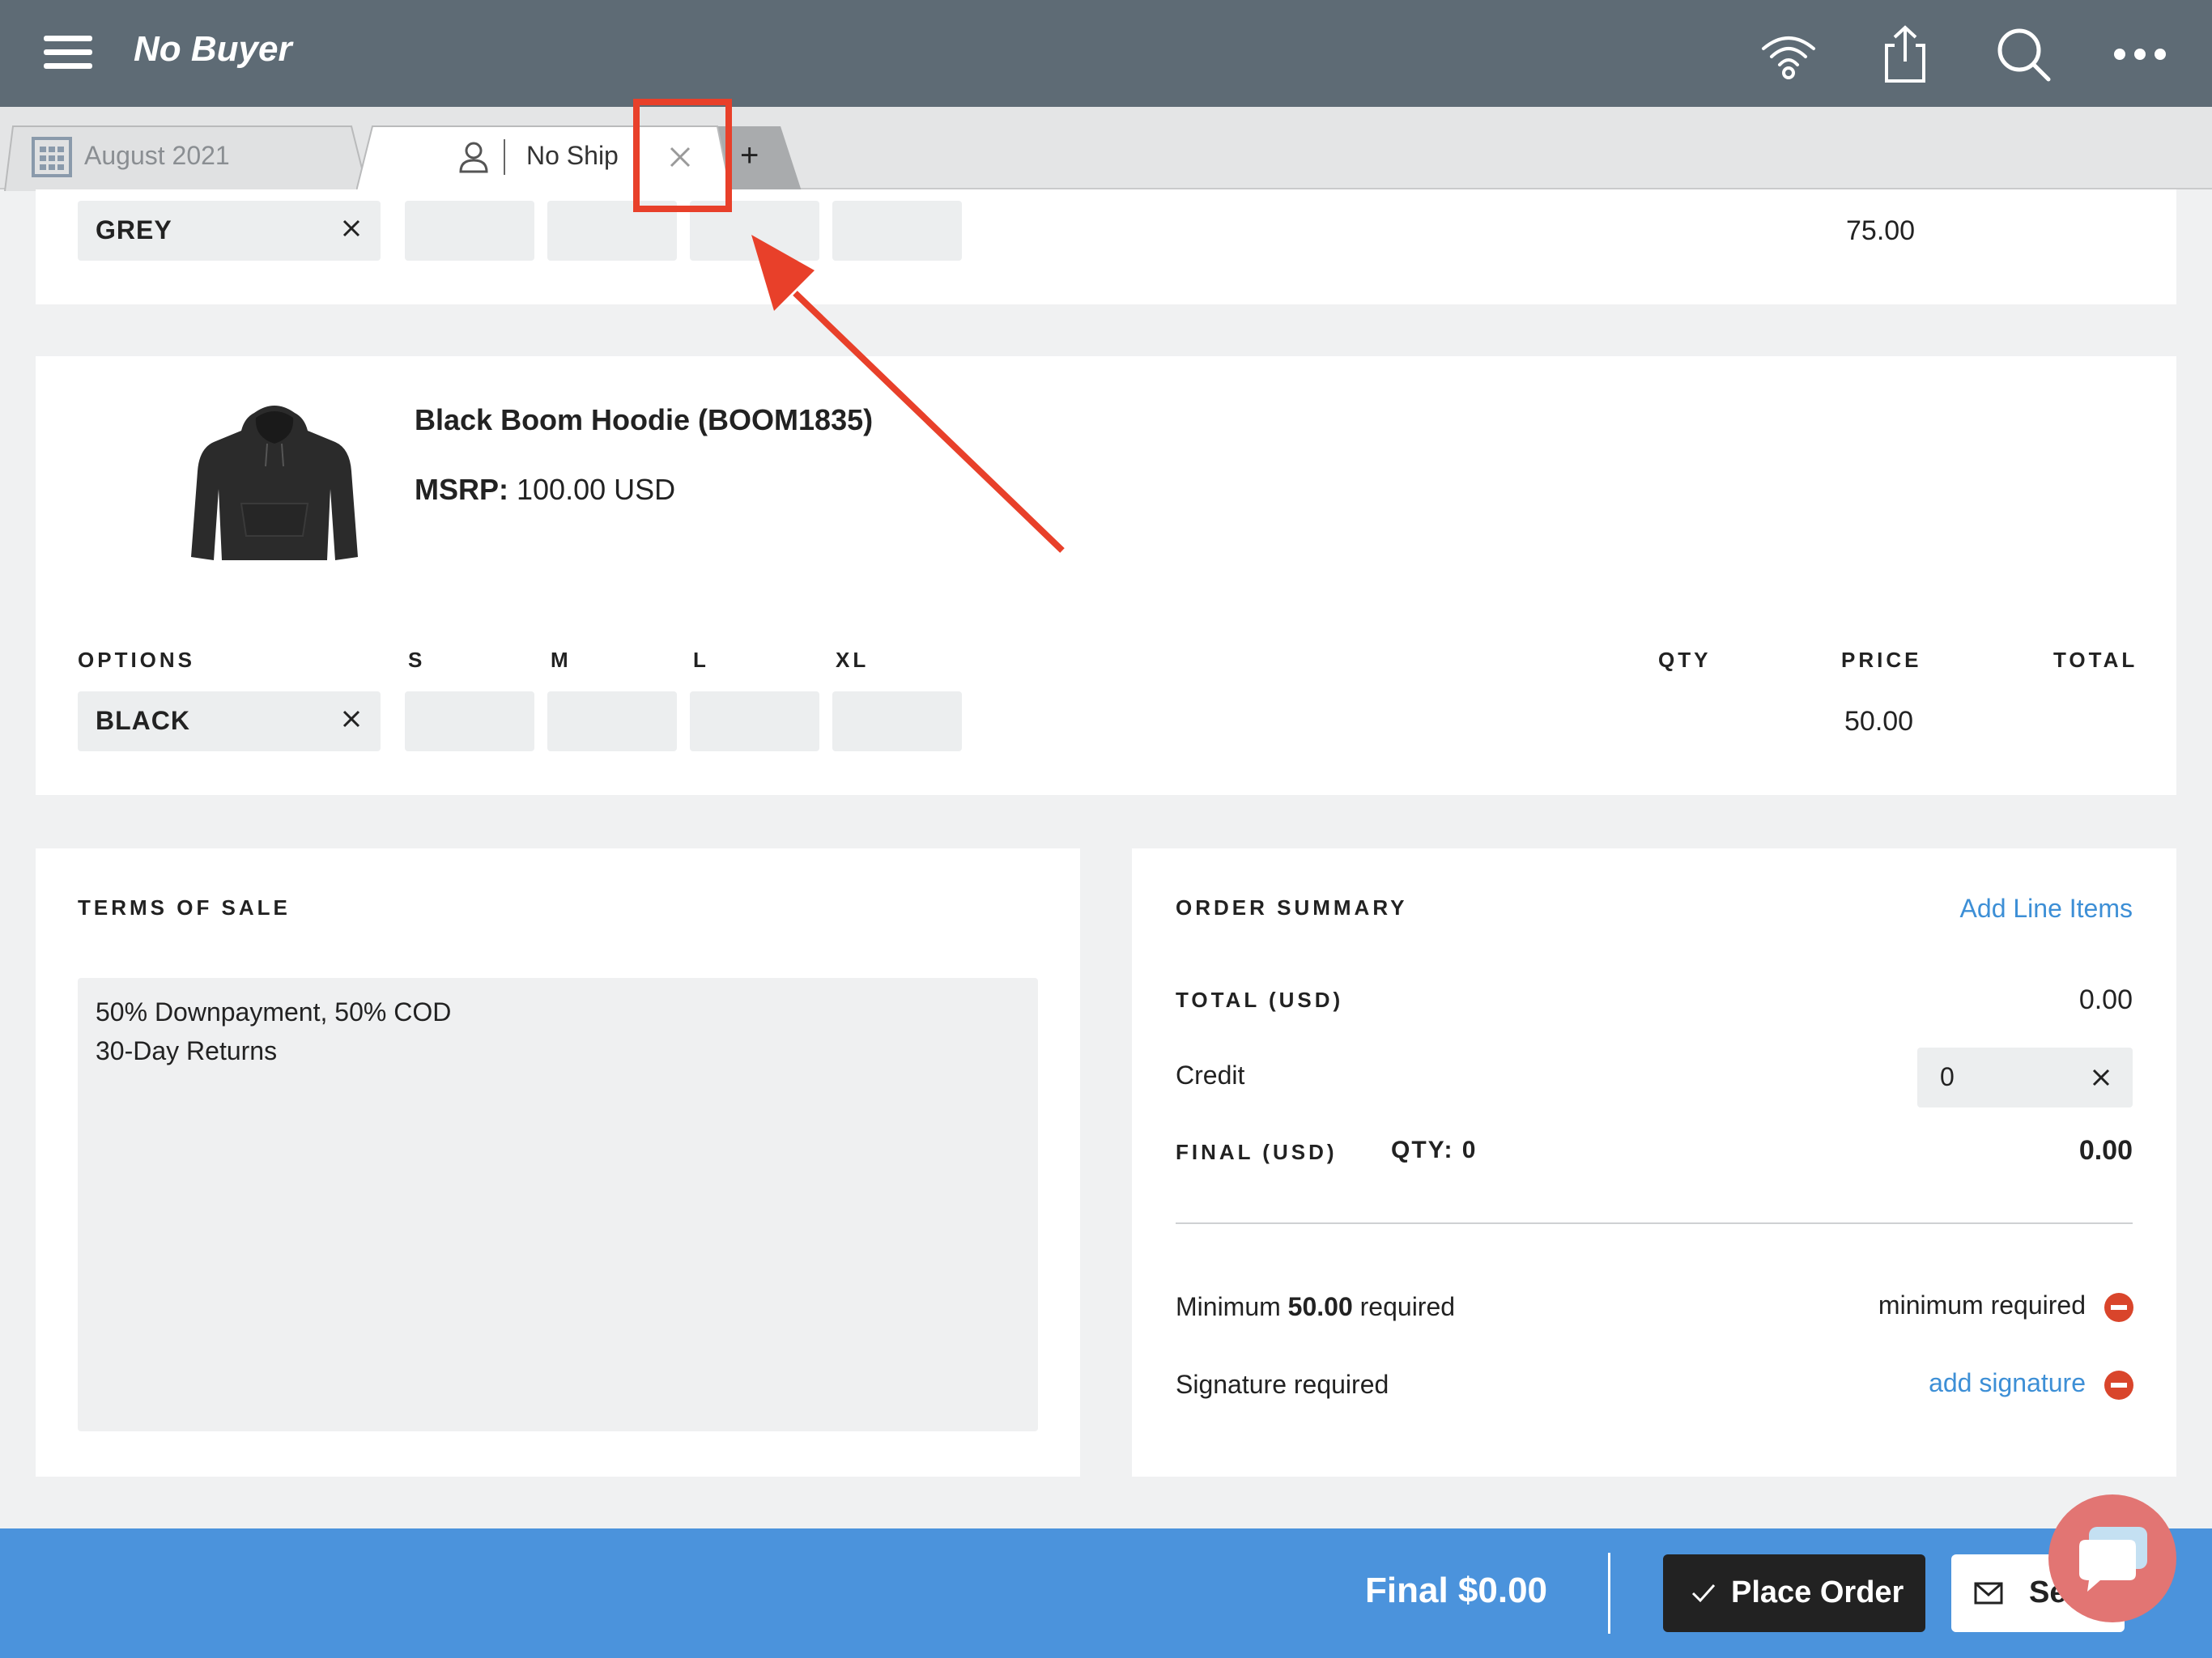 The image size is (2212, 1658). What do you see at coordinates (929, 422) in the screenshot?
I see `annotation-arrow-line` at bounding box center [929, 422].